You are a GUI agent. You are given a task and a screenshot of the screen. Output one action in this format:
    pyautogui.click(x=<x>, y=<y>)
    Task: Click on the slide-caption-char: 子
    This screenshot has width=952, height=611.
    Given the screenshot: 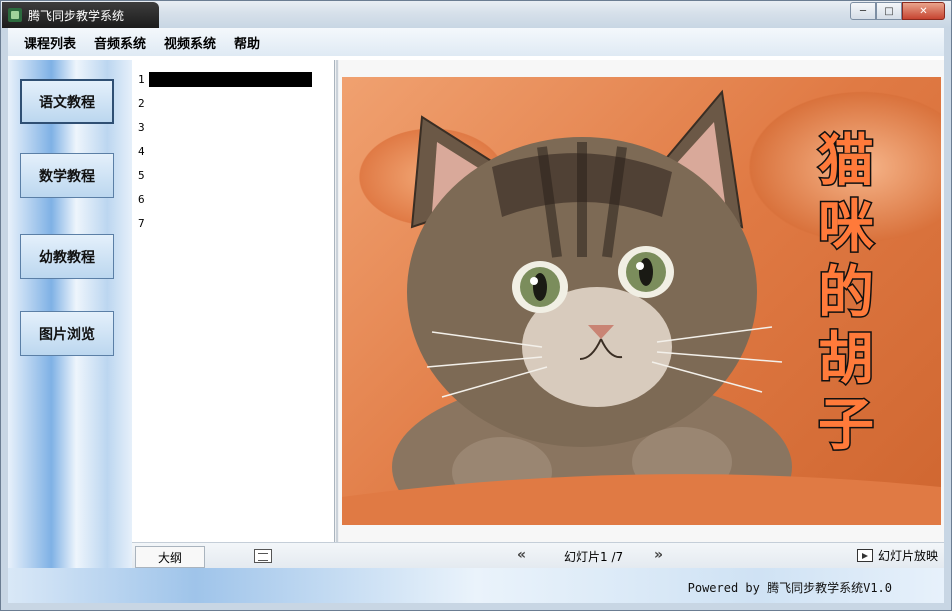 What is the action you would take?
    pyautogui.click(x=846, y=426)
    